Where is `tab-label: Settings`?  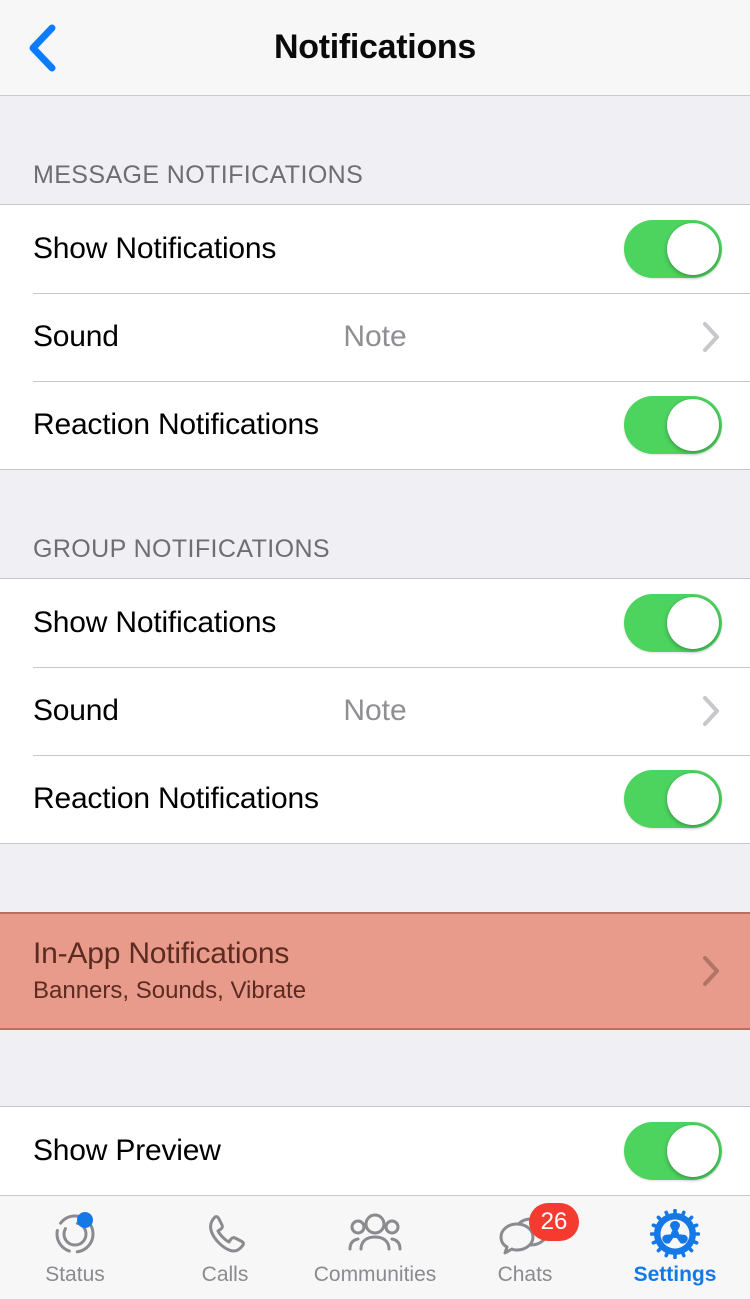
tab-label: Settings is located at coordinates (675, 1274).